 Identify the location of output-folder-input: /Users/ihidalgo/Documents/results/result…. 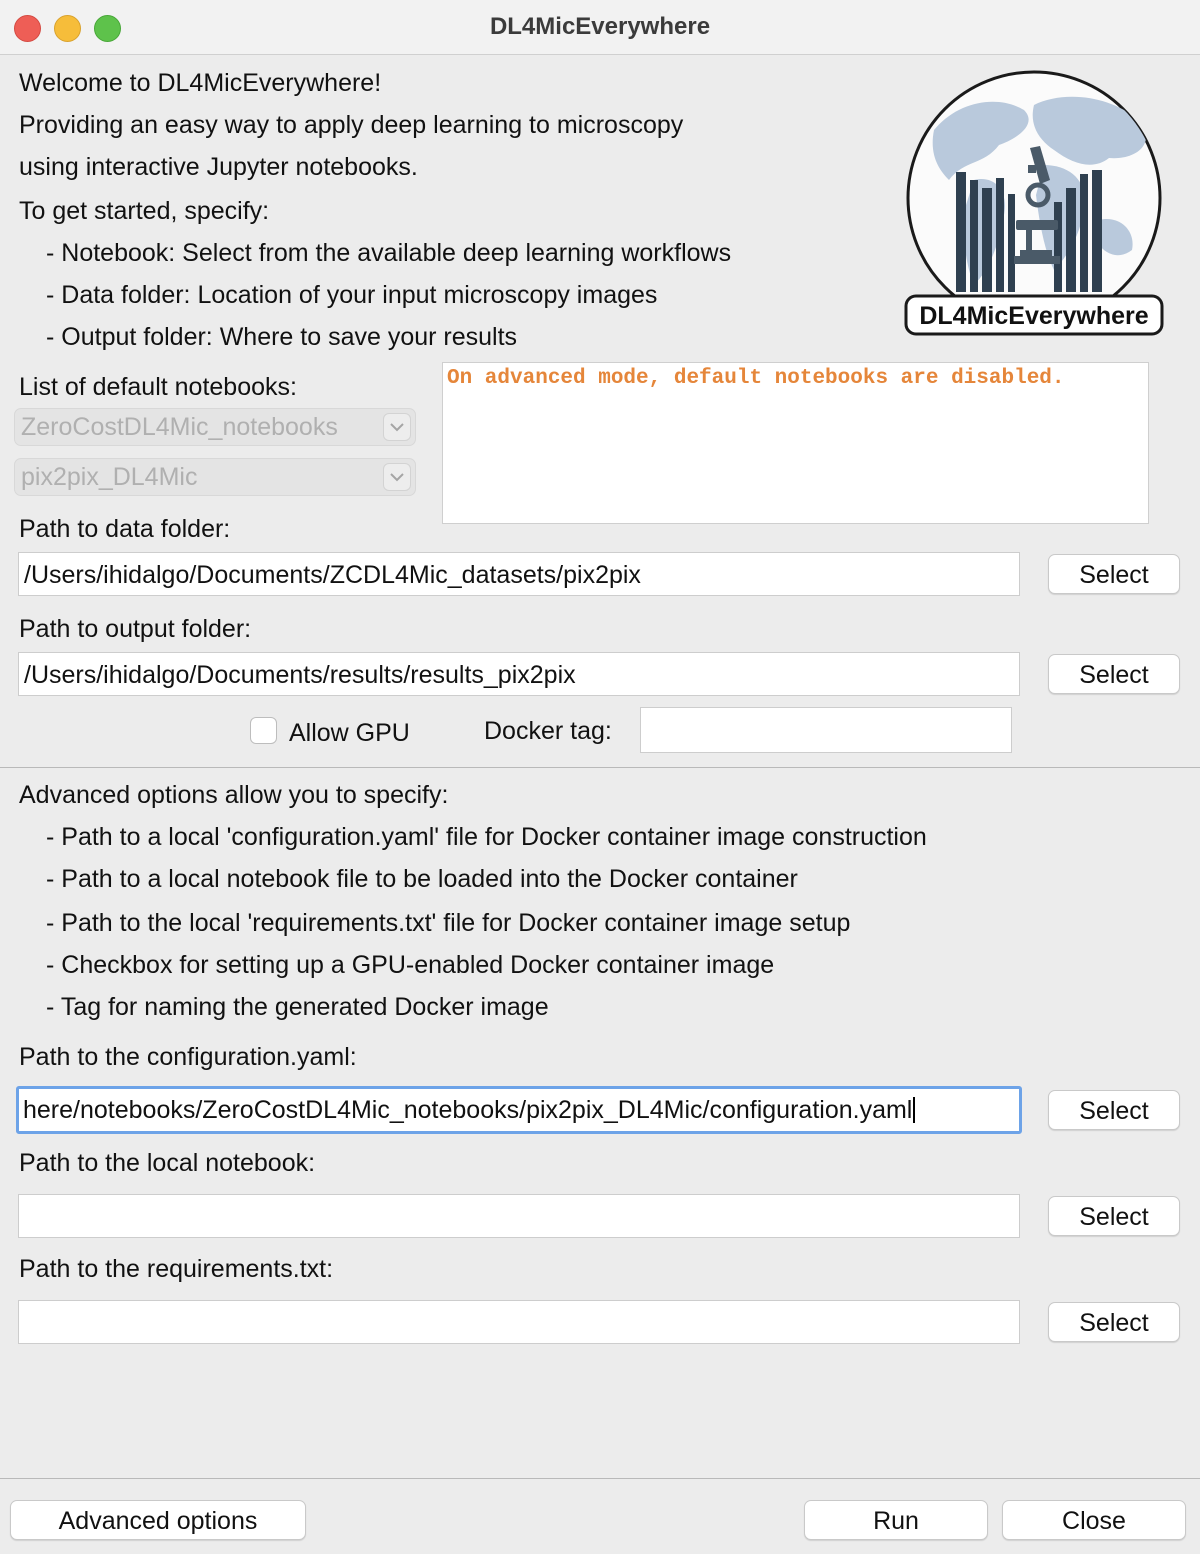
(519, 674).